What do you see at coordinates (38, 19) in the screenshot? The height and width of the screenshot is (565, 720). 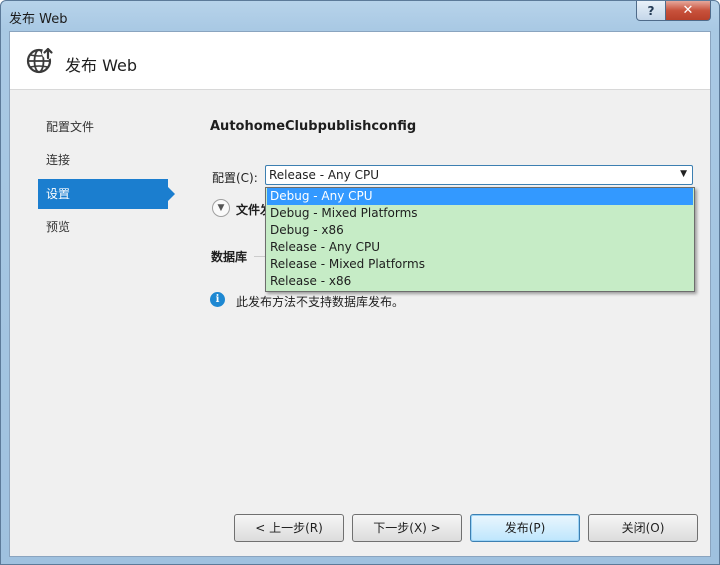 I see `window-title: 发布 Web` at bounding box center [38, 19].